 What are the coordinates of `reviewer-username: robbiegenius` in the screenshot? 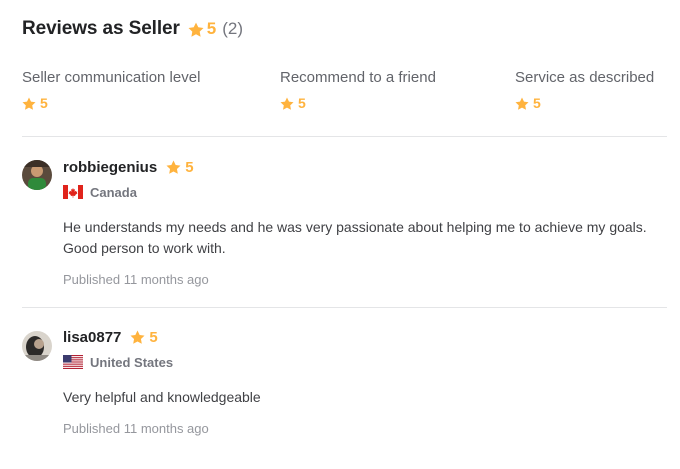 It's located at (110, 167).